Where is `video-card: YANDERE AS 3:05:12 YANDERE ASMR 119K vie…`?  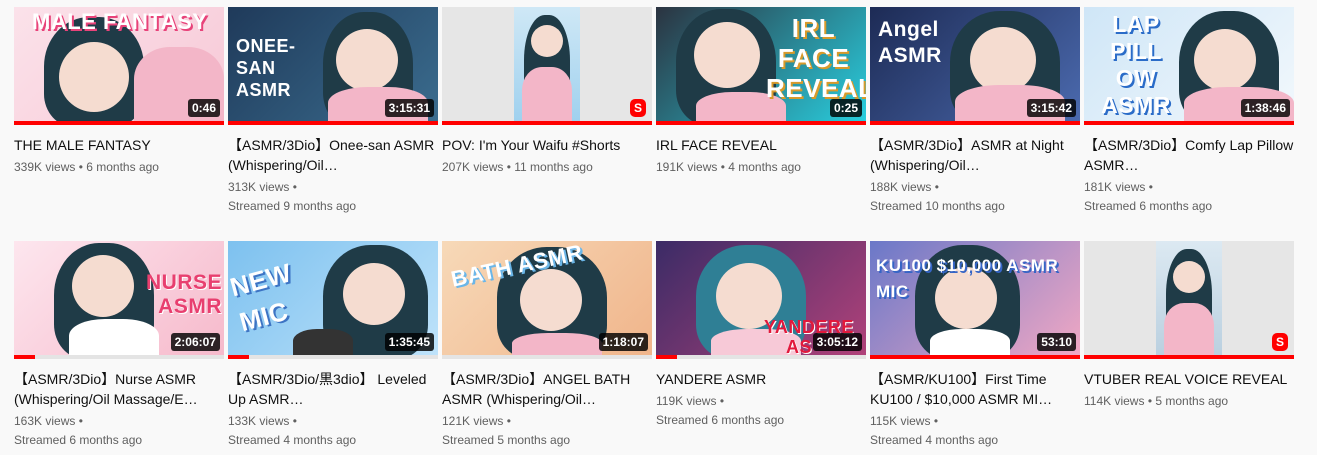 video-card: YANDERE AS 3:05:12 YANDERE ASMR 119K vie… is located at coordinates (761, 335).